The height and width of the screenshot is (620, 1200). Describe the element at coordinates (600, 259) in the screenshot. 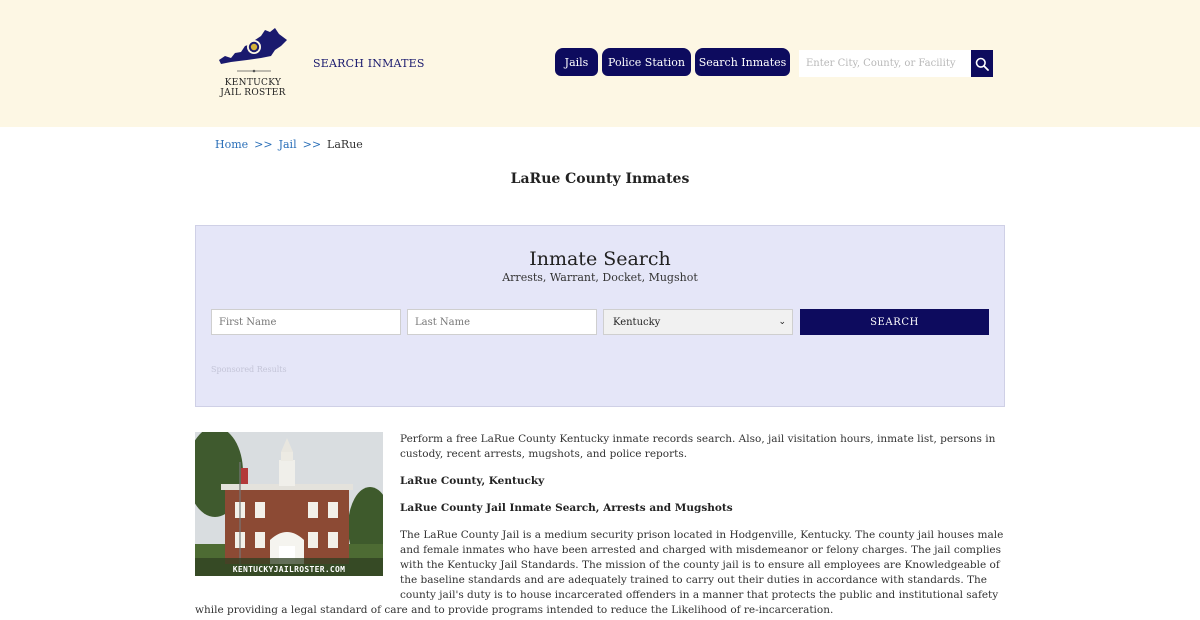

I see `panel-title: Inmate Search` at that location.